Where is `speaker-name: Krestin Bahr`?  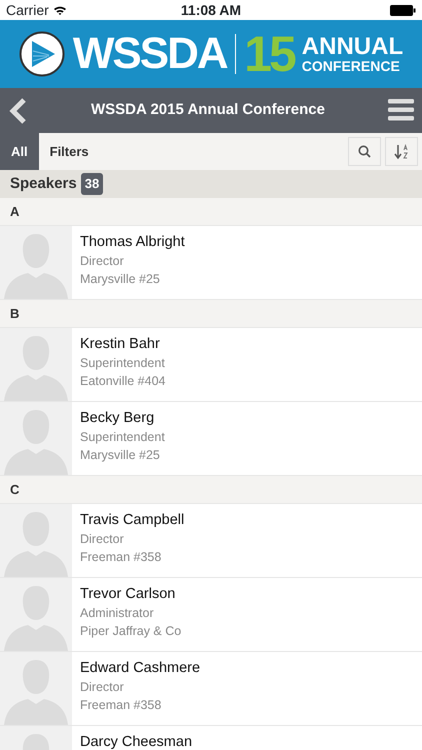 speaker-name: Krestin Bahr is located at coordinates (120, 345).